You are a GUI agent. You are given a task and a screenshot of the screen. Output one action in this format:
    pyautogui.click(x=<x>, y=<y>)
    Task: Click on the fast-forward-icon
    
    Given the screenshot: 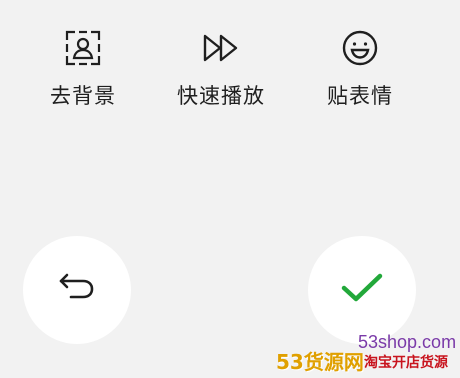 What is the action you would take?
    pyautogui.click(x=221, y=48)
    